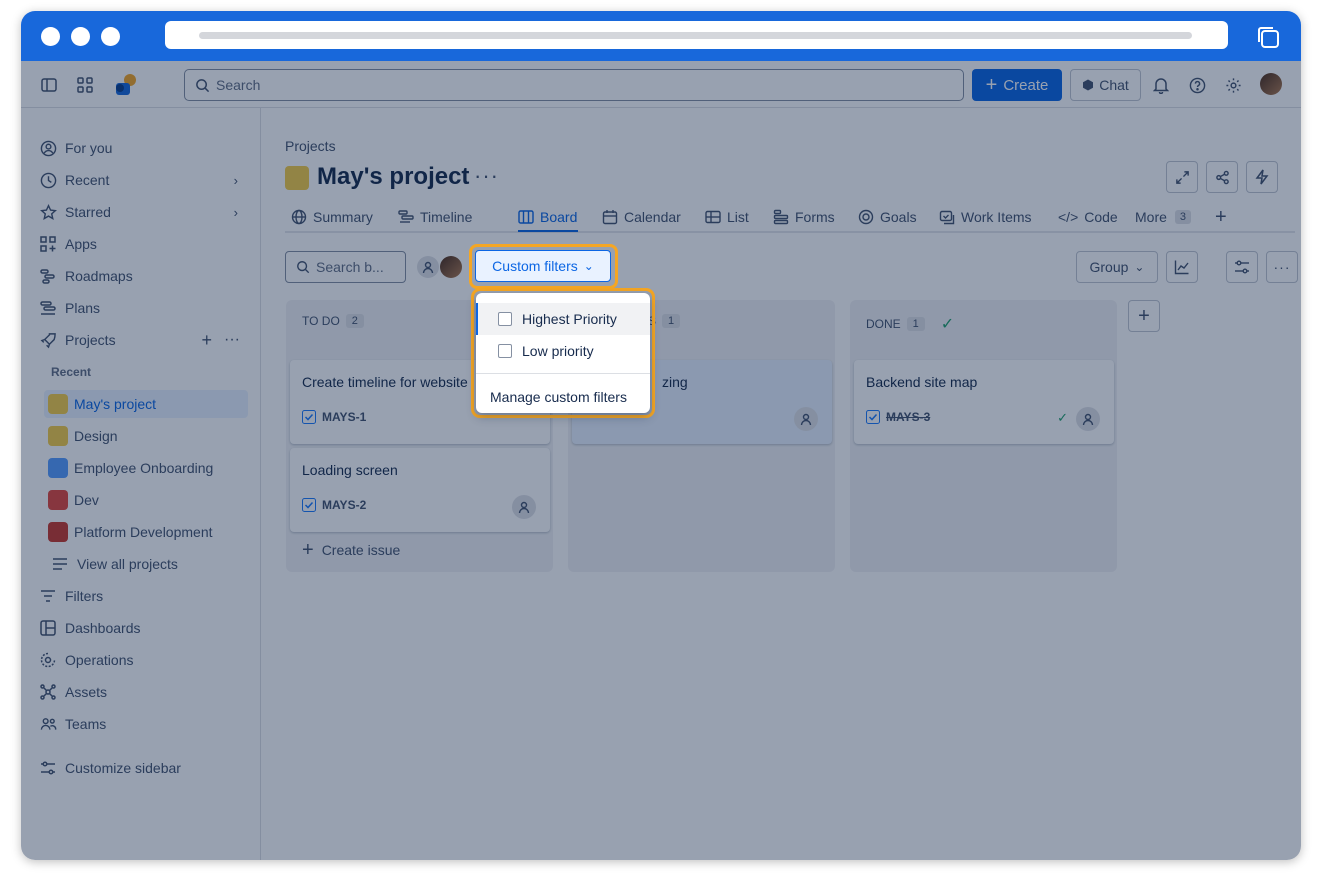 Image resolution: width=1322 pixels, height=892 pixels. What do you see at coordinates (558, 351) in the screenshot?
I see `option-label: Low priority` at bounding box center [558, 351].